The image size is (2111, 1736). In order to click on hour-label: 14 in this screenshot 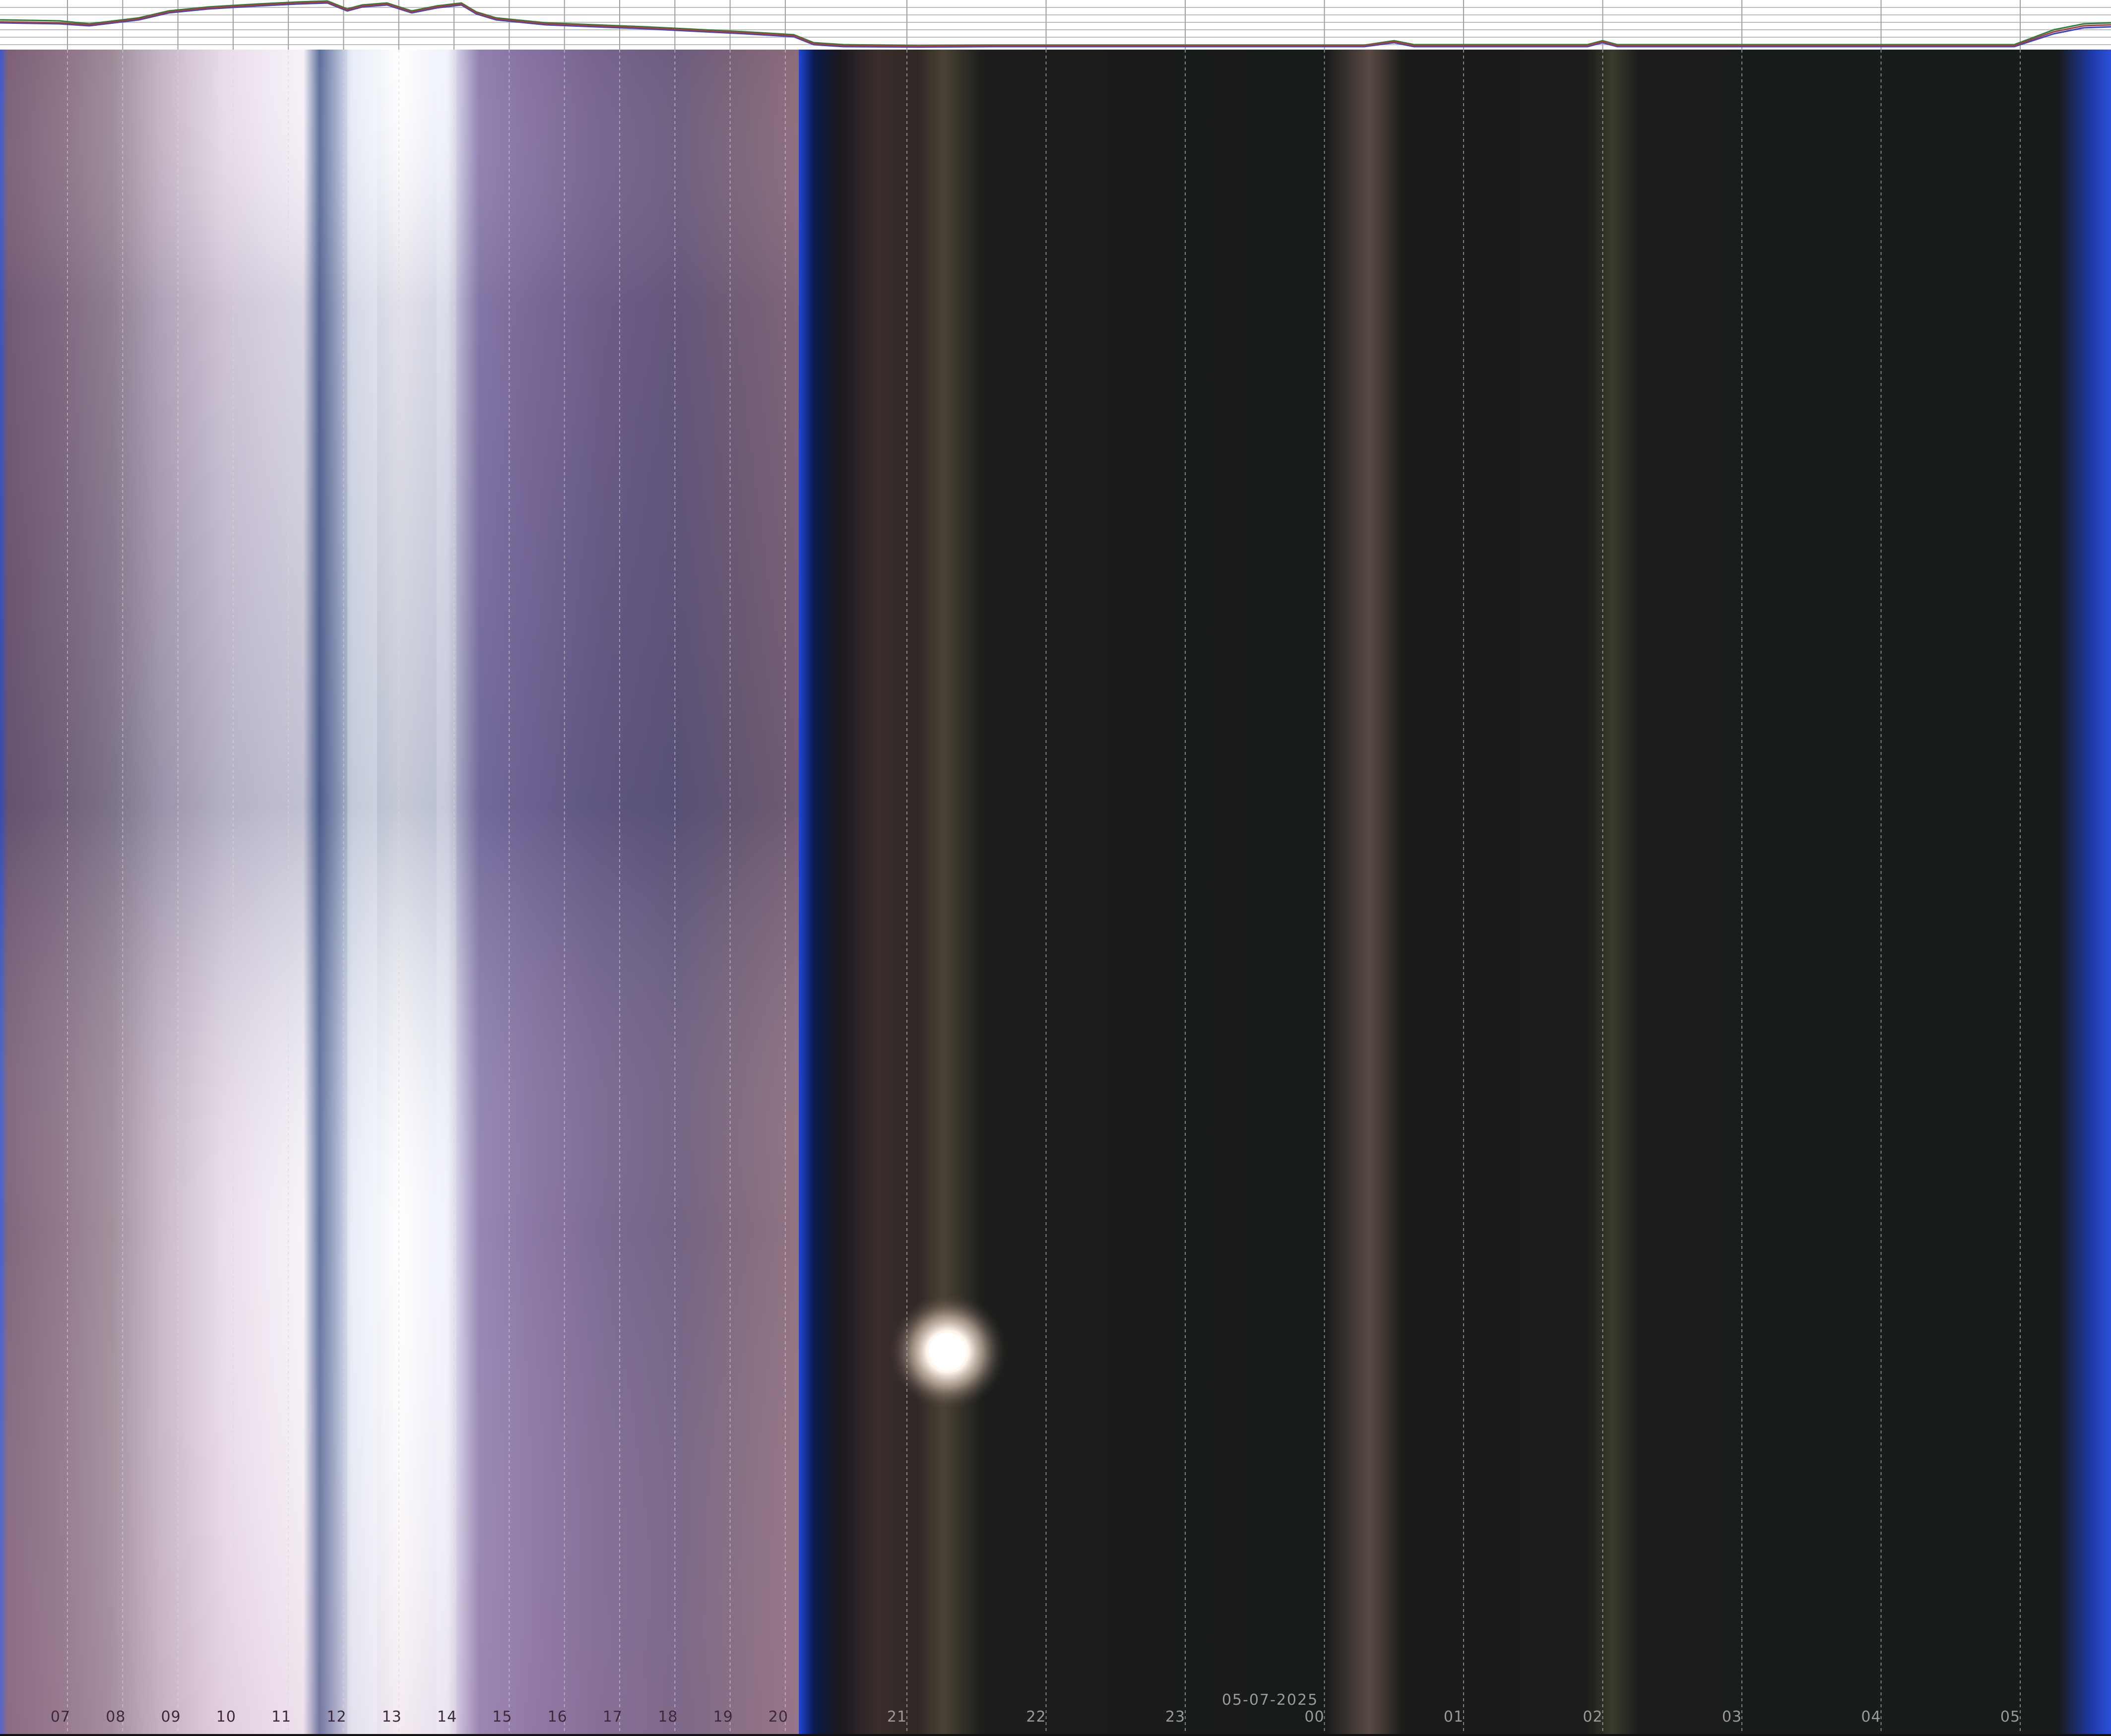, I will do `click(447, 1717)`.